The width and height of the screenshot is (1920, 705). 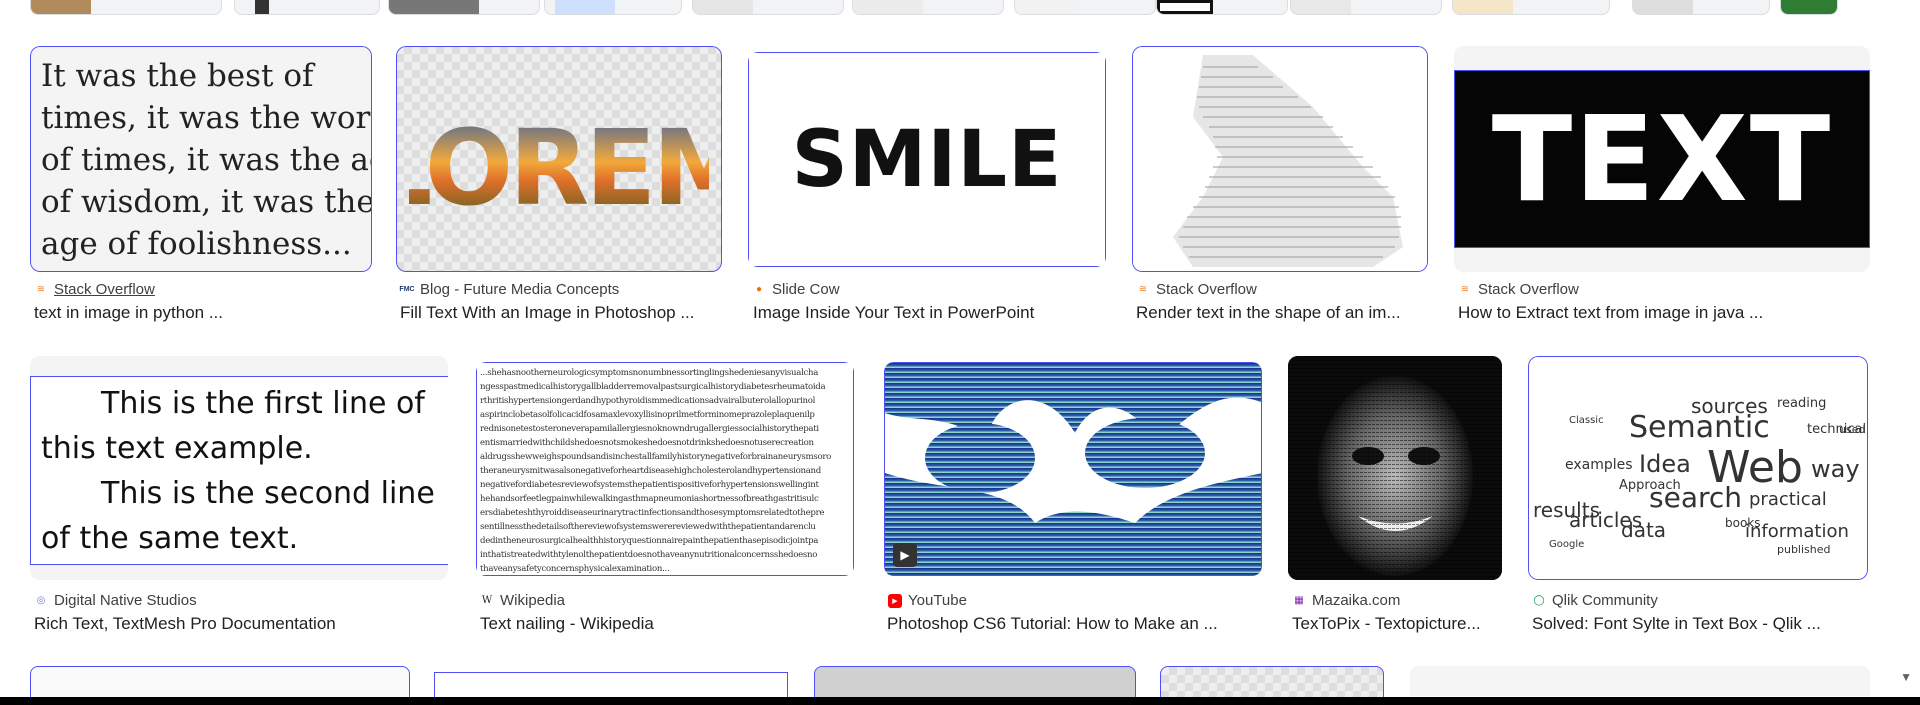 I want to click on result-source: ◯ Qlik Community, so click(x=1595, y=600).